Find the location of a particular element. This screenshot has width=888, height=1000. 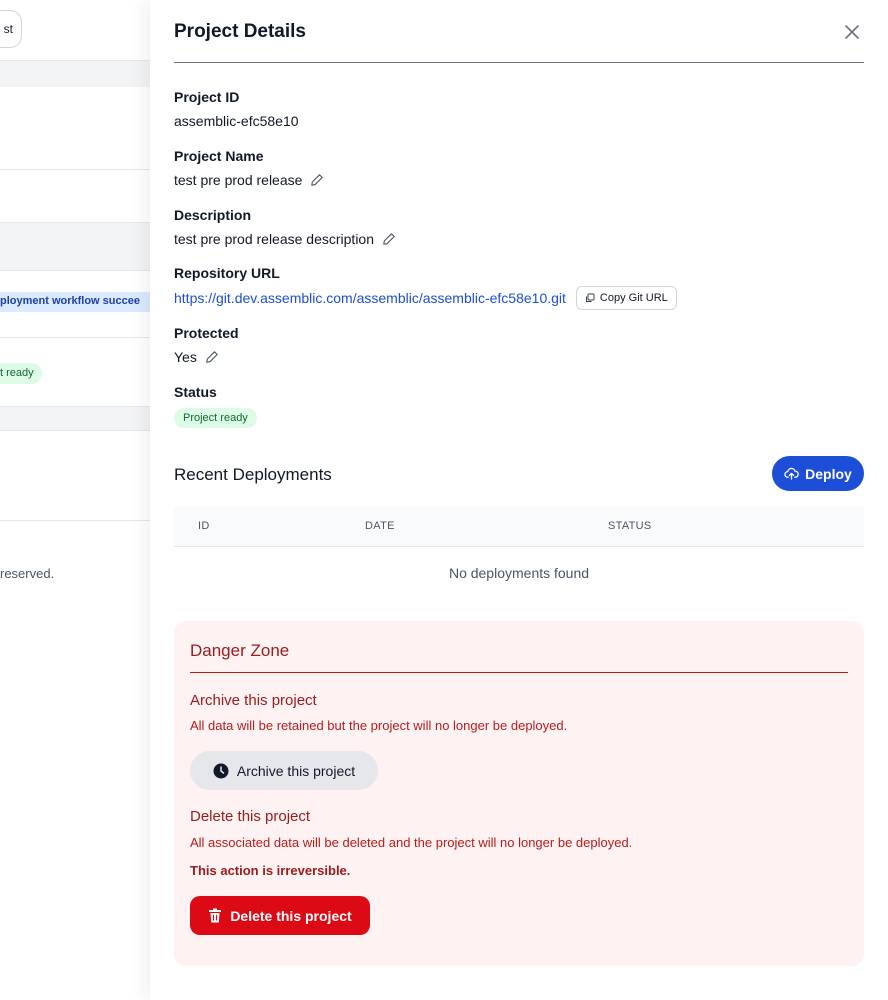

field-value-text: test pre prod release is located at coordinates (238, 180).